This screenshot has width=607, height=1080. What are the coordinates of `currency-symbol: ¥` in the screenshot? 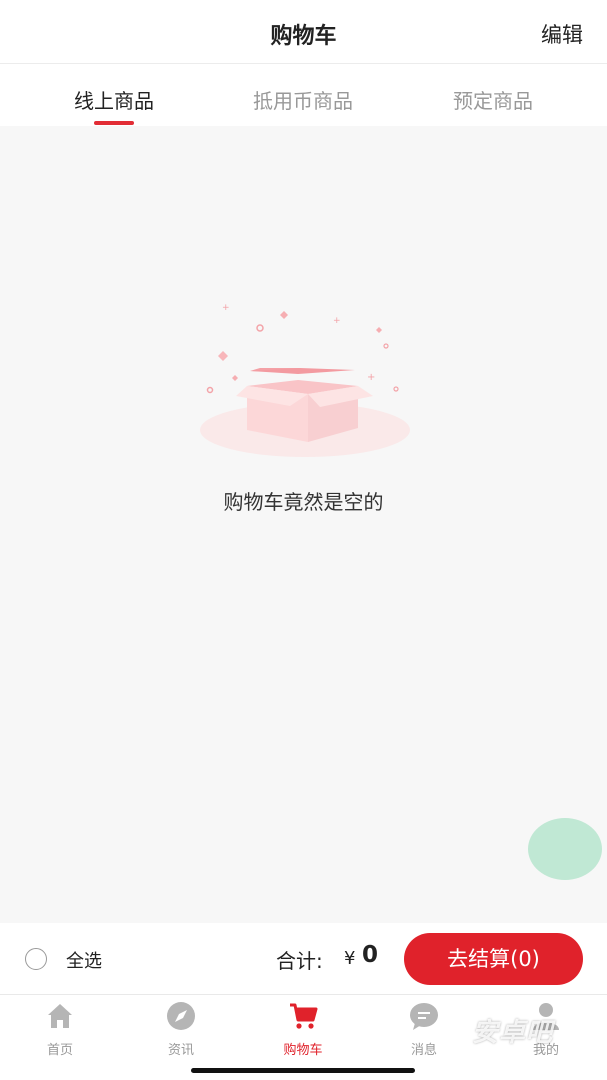 It's located at (350, 958).